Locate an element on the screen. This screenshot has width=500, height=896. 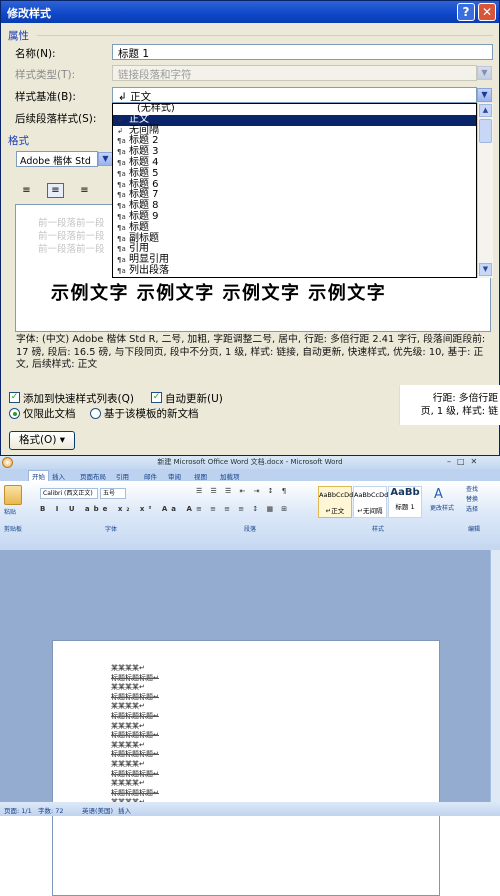
replace-button: 替换 is located at coordinates (472, 500).